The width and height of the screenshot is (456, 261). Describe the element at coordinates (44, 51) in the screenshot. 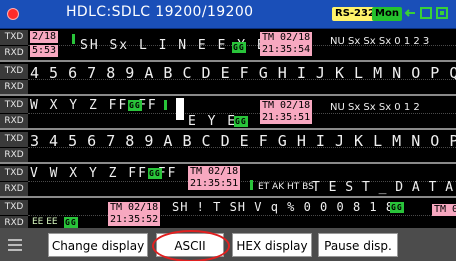

I see `timestamp: 5:53` at that location.